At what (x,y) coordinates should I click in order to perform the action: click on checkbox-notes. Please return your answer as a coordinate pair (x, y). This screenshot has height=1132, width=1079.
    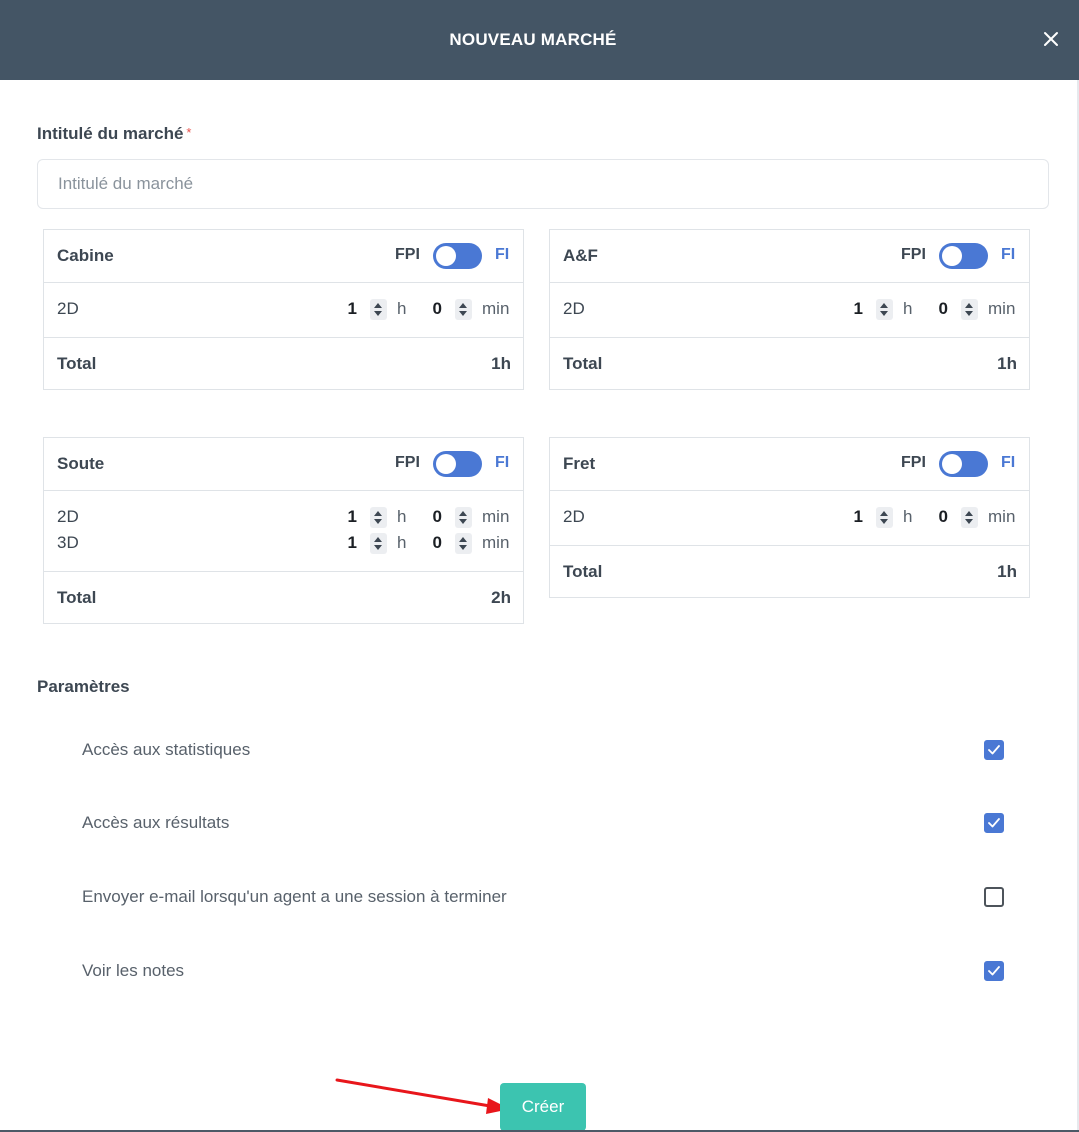
    Looking at the image, I should click on (994, 971).